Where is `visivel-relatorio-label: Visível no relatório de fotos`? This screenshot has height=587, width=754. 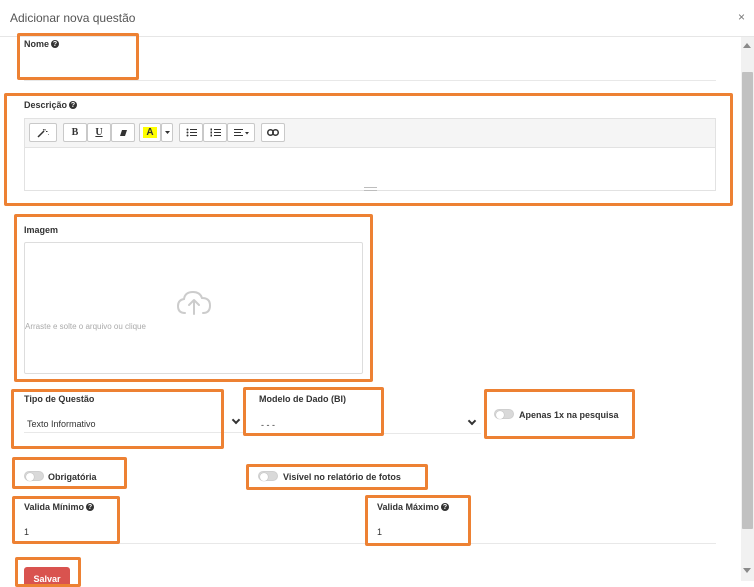 visivel-relatorio-label: Visível no relatório de fotos is located at coordinates (342, 477).